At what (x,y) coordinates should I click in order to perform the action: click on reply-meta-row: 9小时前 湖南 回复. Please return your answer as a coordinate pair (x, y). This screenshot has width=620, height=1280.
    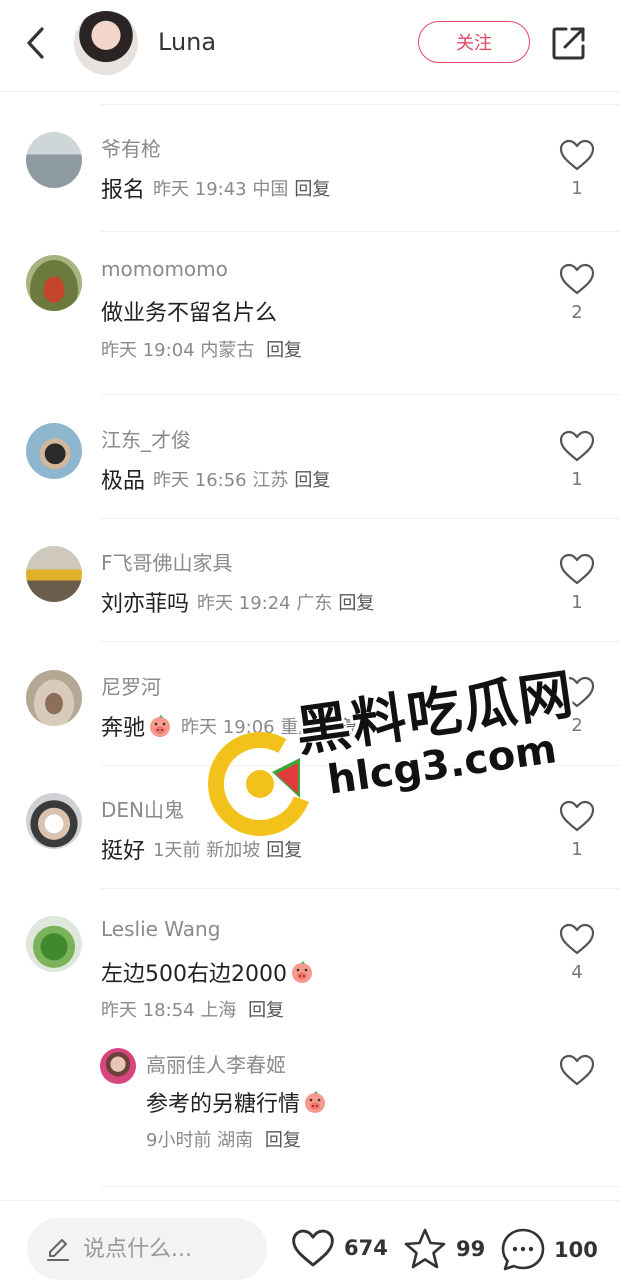
    Looking at the image, I should click on (223, 1139).